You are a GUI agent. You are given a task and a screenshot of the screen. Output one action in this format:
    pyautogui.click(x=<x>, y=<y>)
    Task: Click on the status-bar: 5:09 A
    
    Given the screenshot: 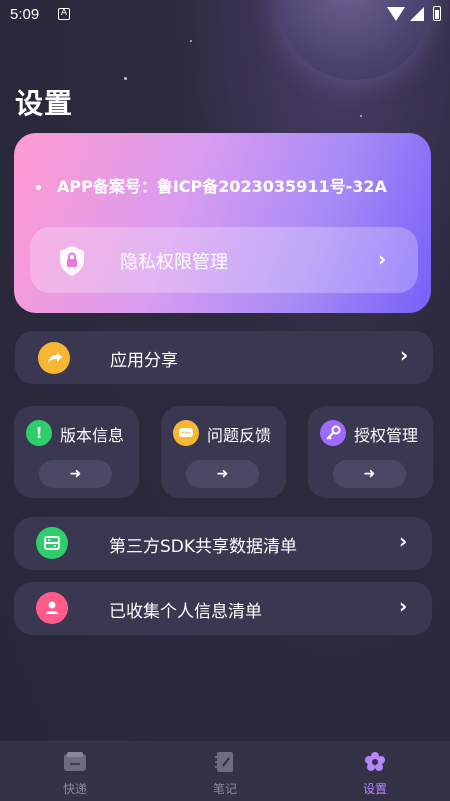 What is the action you would take?
    pyautogui.click(x=225, y=15)
    